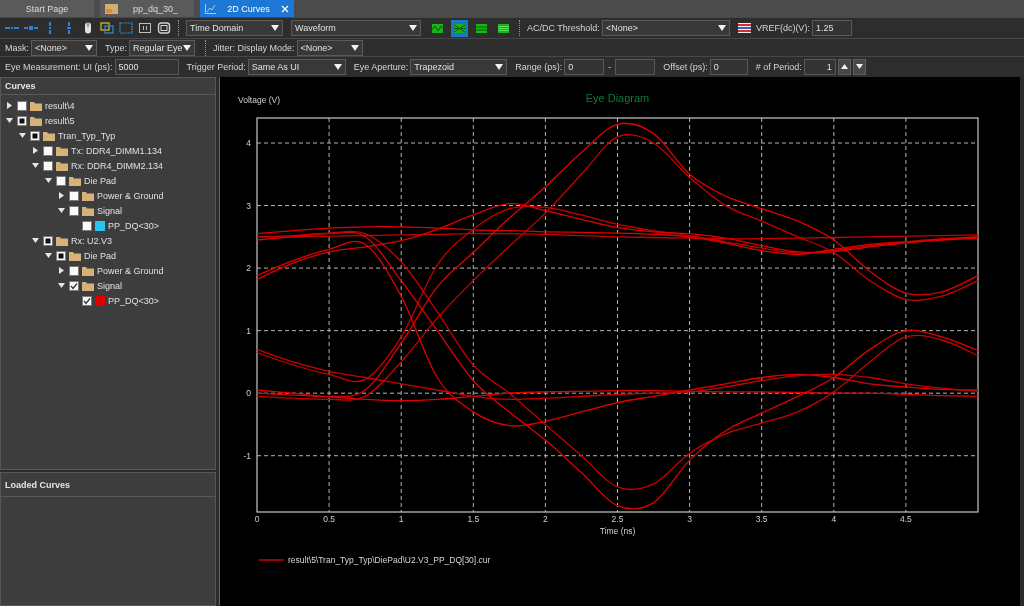  Describe the element at coordinates (617, 98) in the screenshot. I see `chart-title: Eye Diagram` at that location.